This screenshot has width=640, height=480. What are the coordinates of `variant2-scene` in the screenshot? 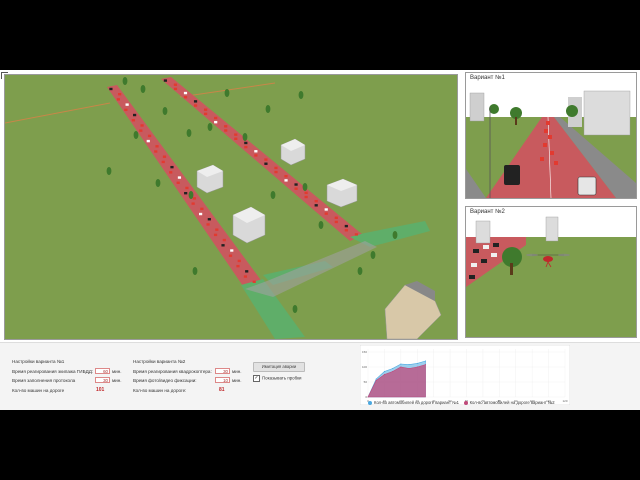 It's located at (551, 272).